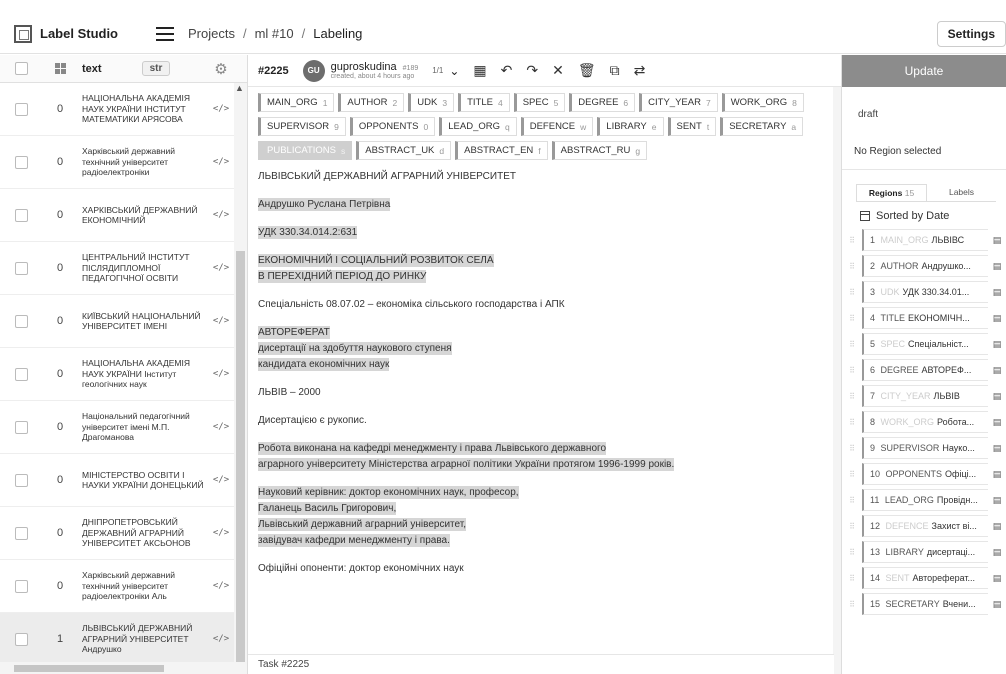 Image resolution: width=1006 pixels, height=674 pixels. I want to click on chevron-down-icon: ⌄, so click(454, 71).